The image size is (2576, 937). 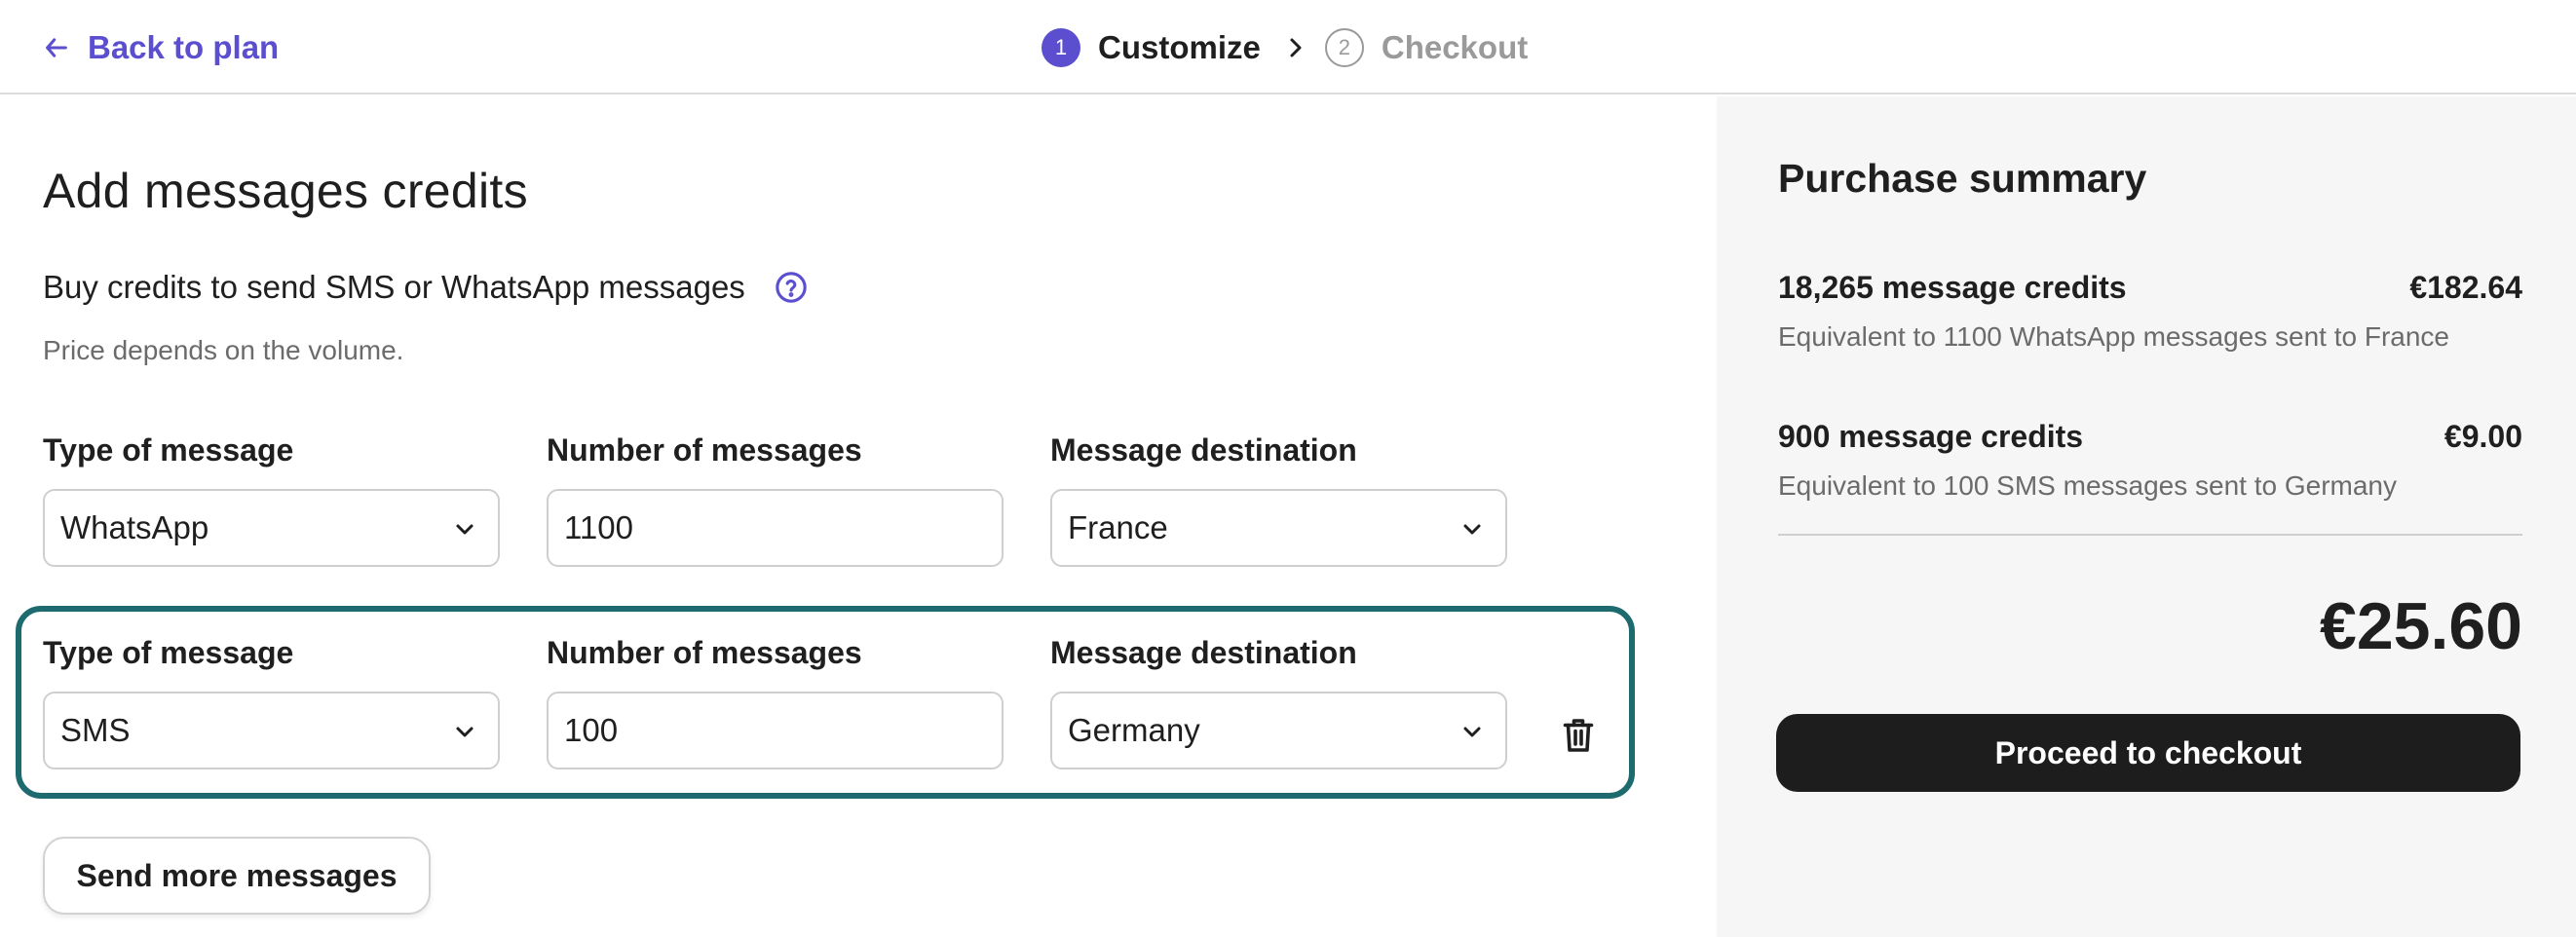 I want to click on proceed-to-checkout-button: Proceed to checkout, so click(x=2148, y=753).